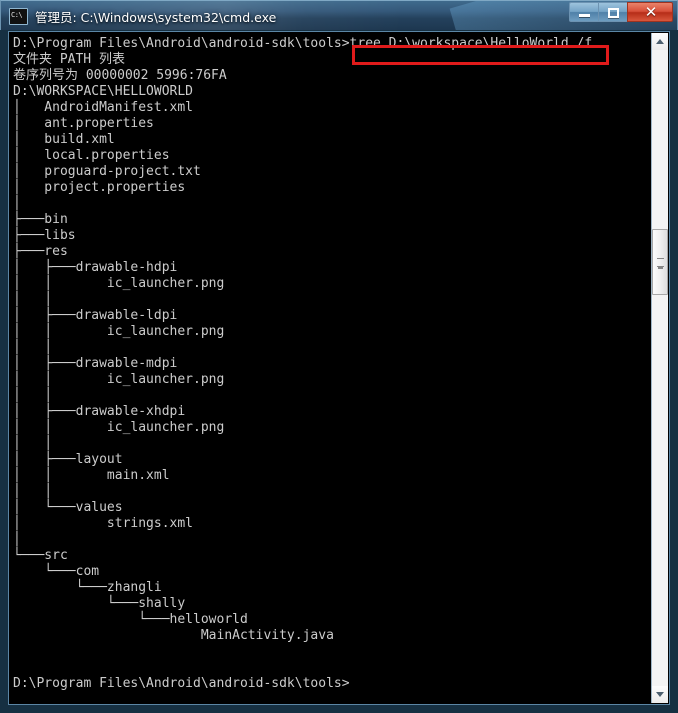 The image size is (678, 713). Describe the element at coordinates (91, 155) in the screenshot. I see `console-line: │ local.properties` at that location.